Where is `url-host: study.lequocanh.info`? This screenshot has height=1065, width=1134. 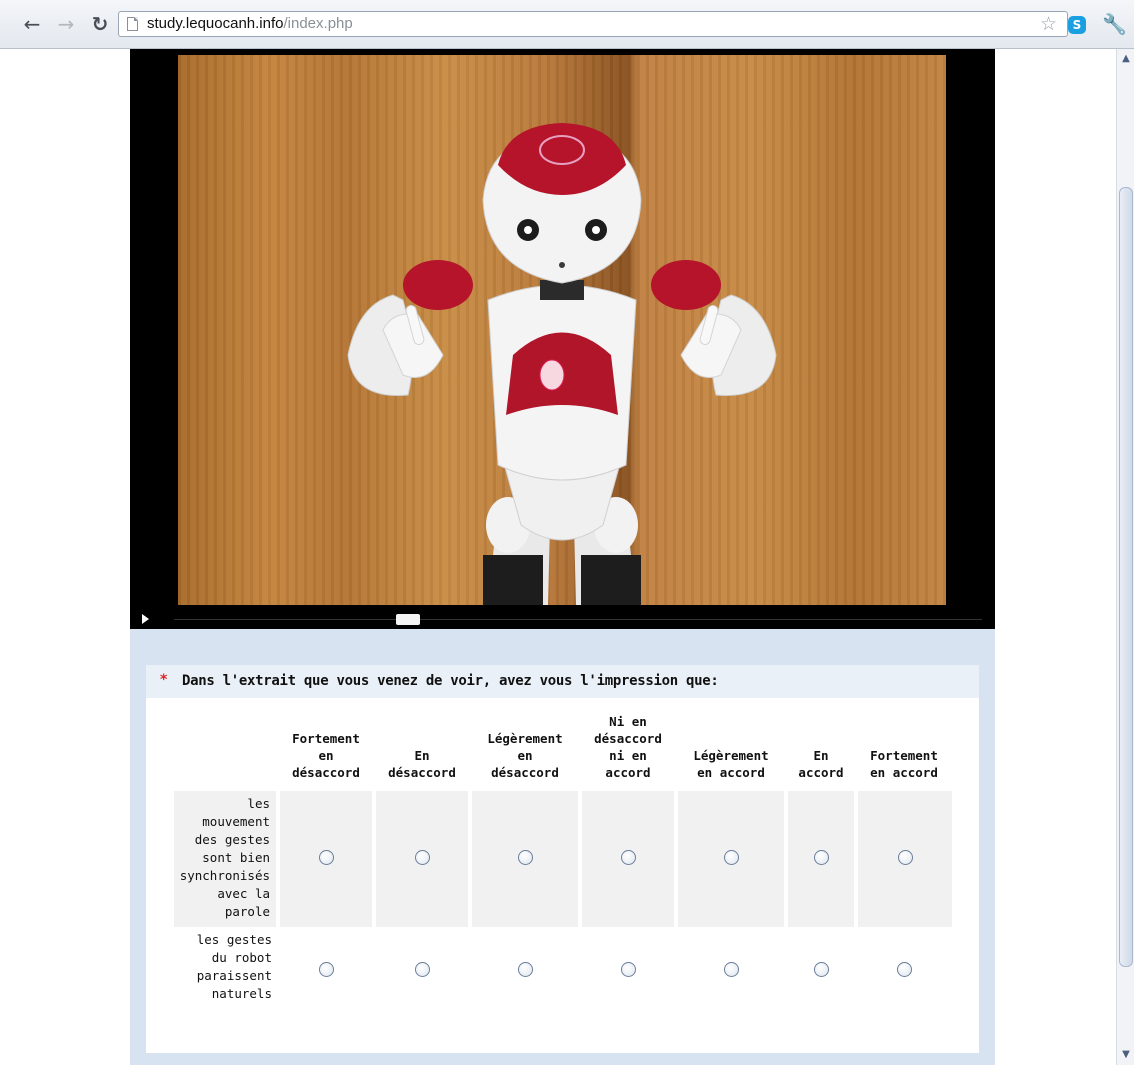 url-host: study.lequocanh.info is located at coordinates (215, 23).